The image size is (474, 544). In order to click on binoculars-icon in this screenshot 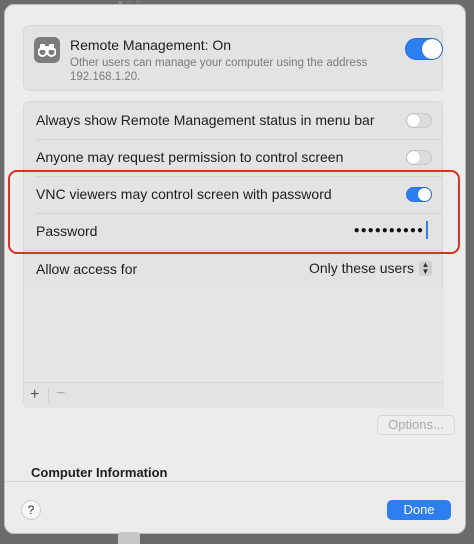, I will do `click(47, 50)`.